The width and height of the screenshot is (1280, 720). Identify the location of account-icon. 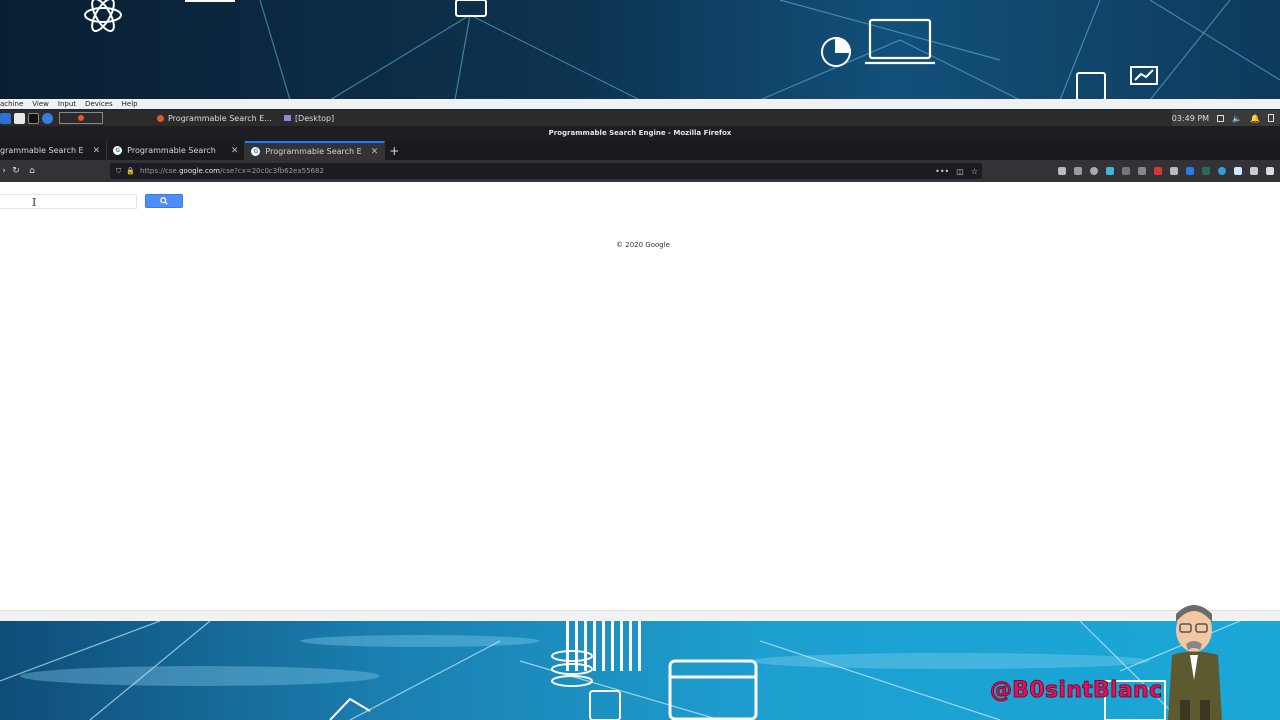
(1094, 171).